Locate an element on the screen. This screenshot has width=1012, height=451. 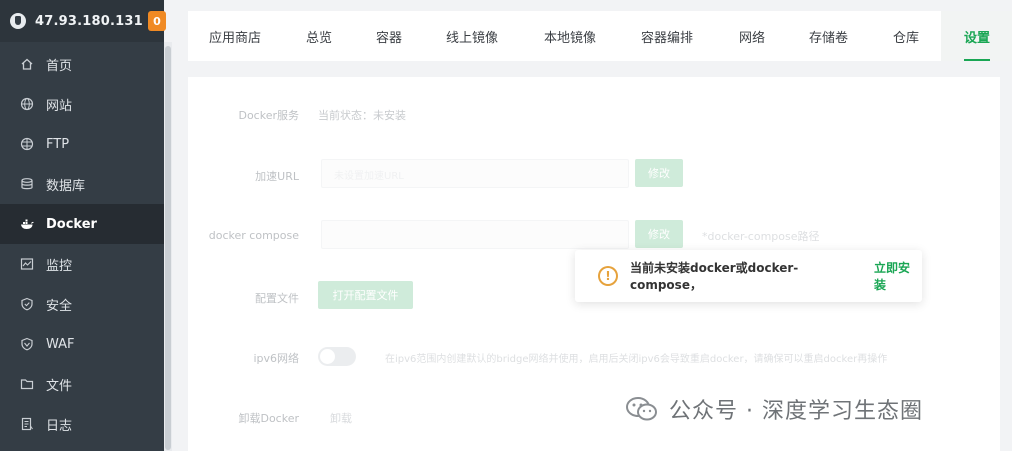
sidebar-item-label: WAF is located at coordinates (60, 344).